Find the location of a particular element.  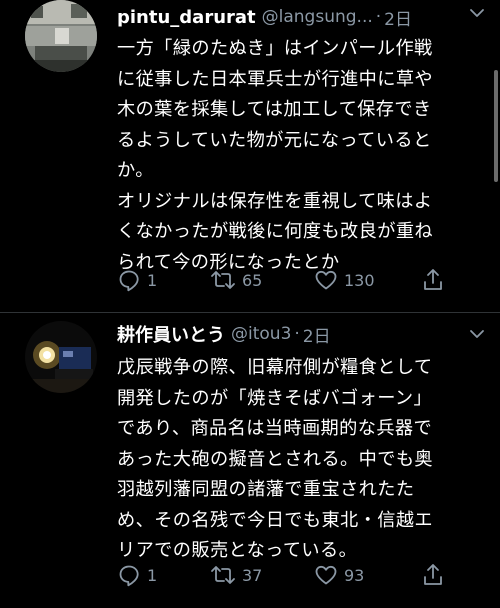

display-name: pintu_darurat is located at coordinates (186, 17).